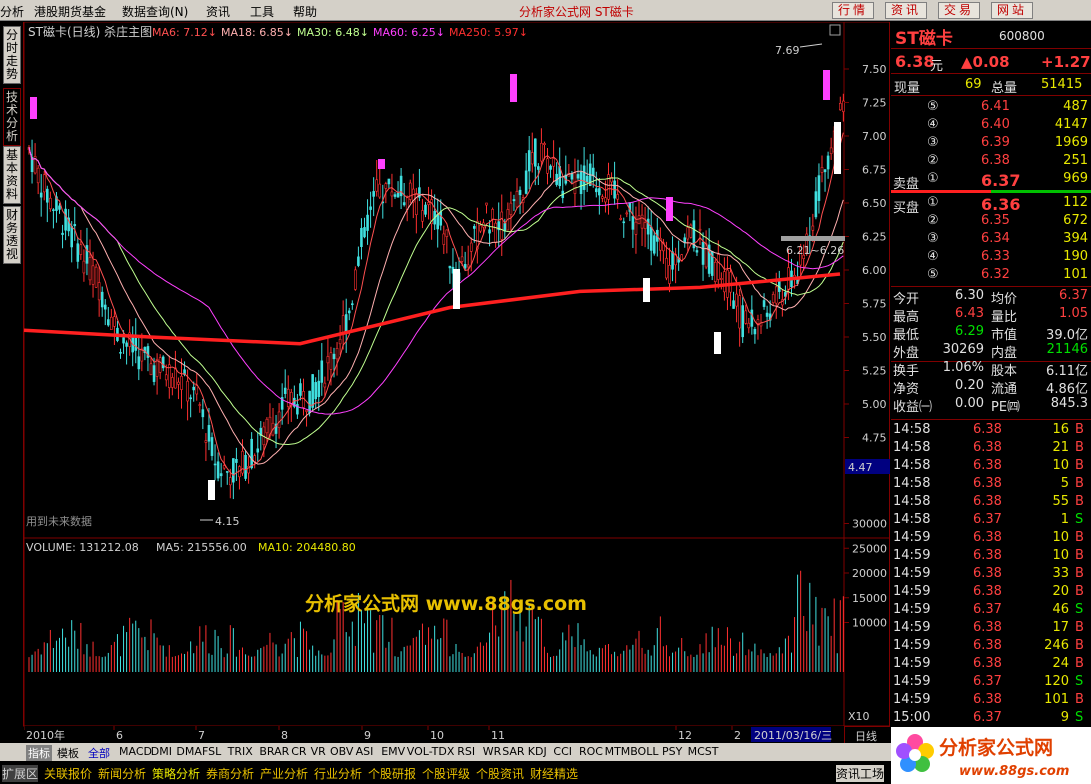  What do you see at coordinates (959, 10) in the screenshot?
I see `trade-button: 交易` at bounding box center [959, 10].